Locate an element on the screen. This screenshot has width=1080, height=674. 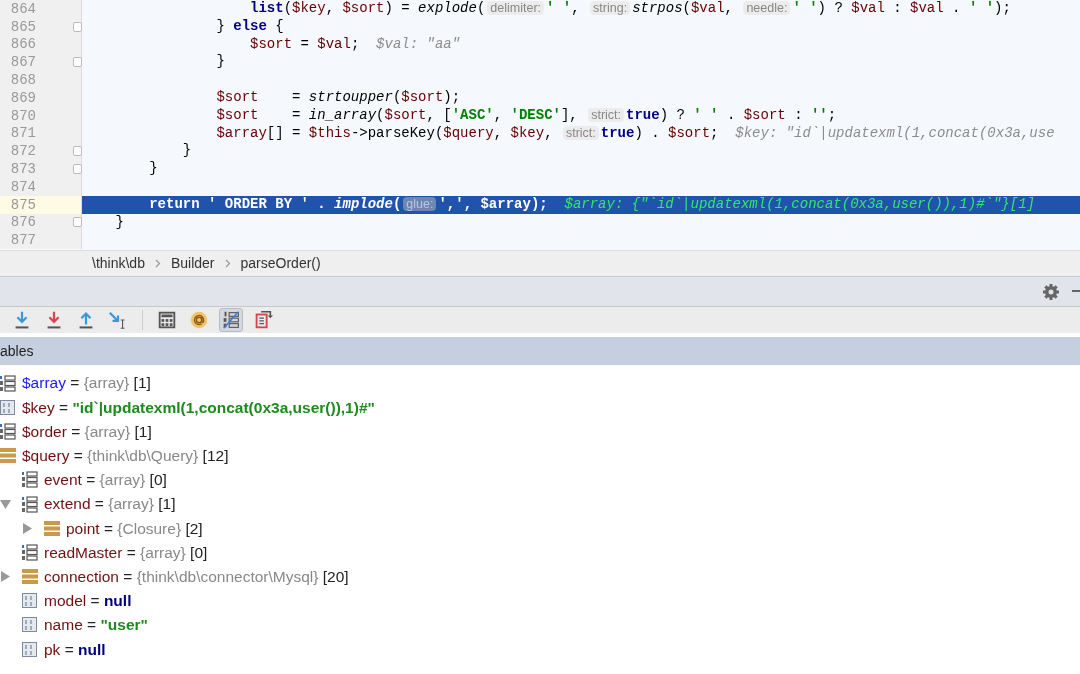
variable-name: readMaster is located at coordinates (83, 552).